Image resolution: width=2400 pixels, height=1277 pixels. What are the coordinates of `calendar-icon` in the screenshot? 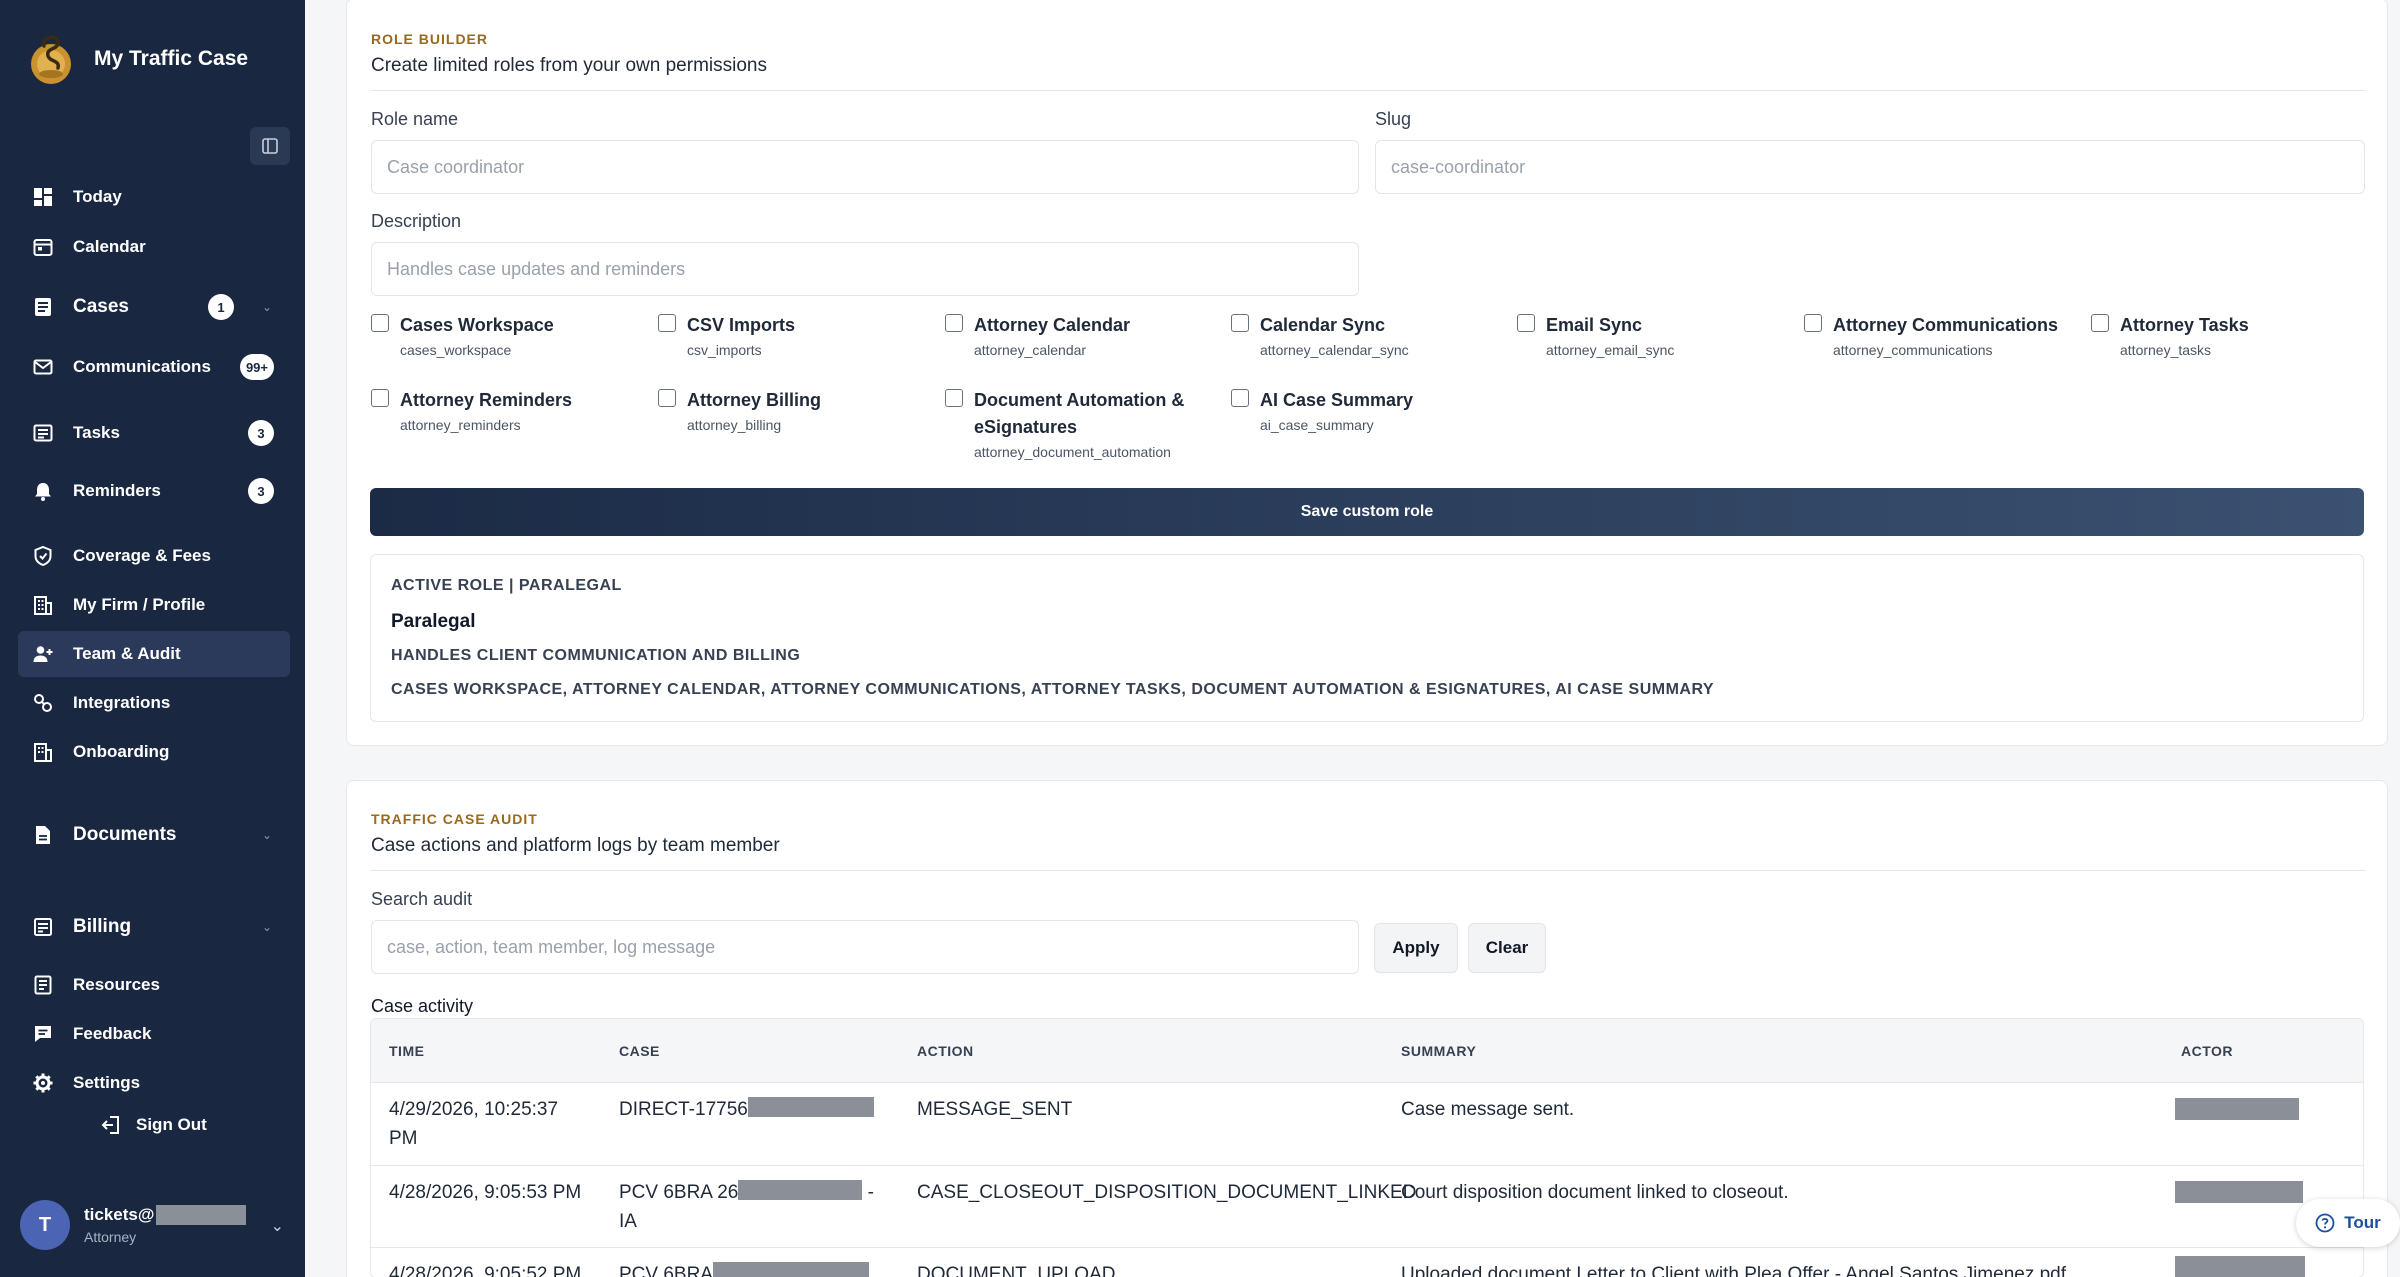 It's located at (43, 247).